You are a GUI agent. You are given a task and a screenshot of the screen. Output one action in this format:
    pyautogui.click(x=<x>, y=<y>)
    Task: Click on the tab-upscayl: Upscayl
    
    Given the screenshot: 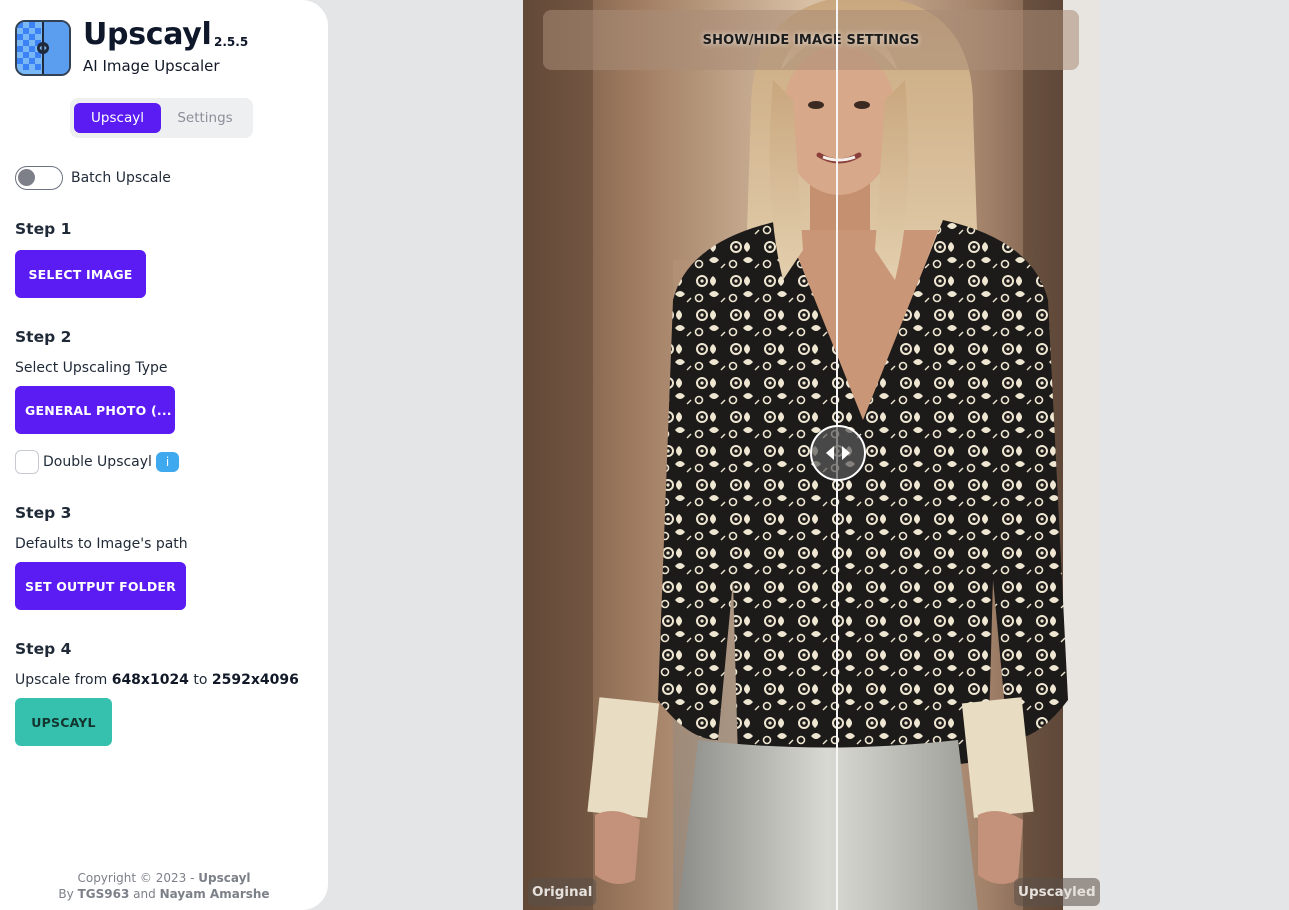 What is the action you would take?
    pyautogui.click(x=117, y=118)
    